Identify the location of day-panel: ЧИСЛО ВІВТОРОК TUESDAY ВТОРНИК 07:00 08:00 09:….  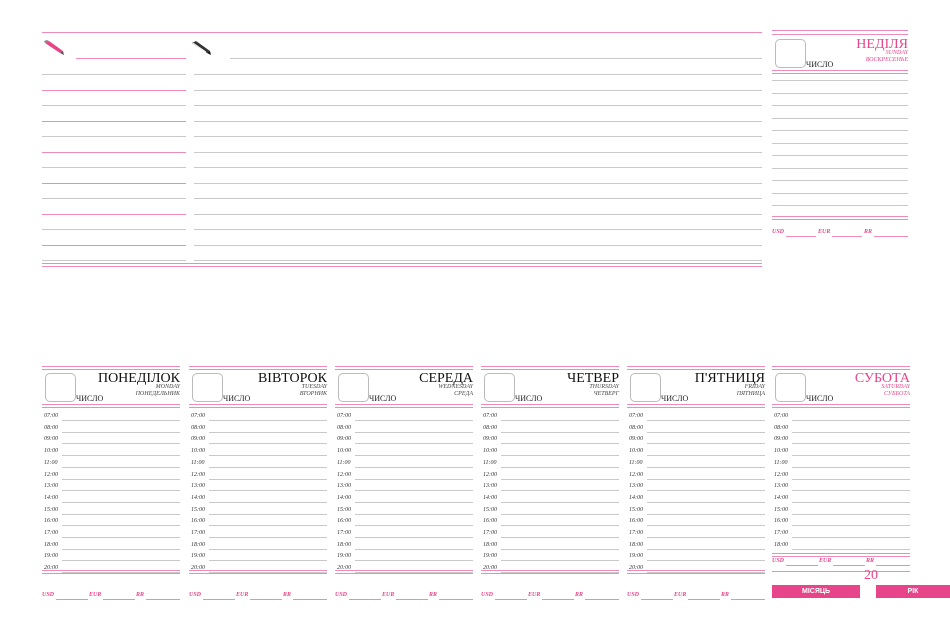
(258, 483).